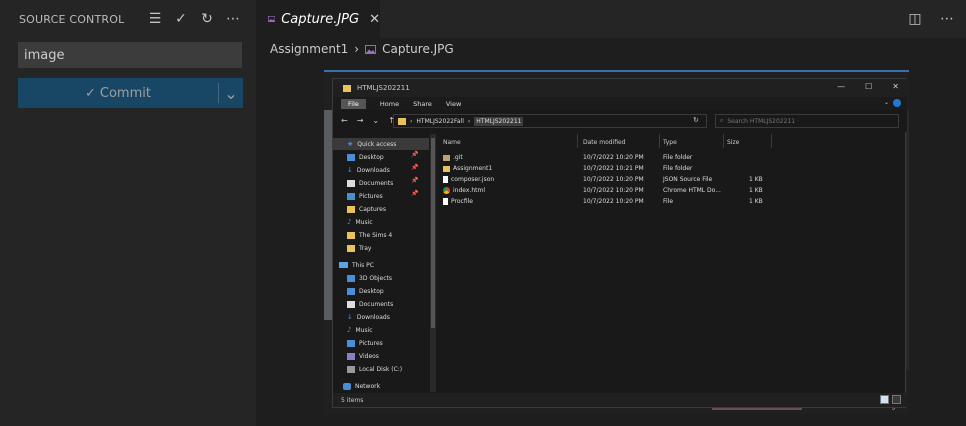  I want to click on ribbon-home: Home, so click(389, 103).